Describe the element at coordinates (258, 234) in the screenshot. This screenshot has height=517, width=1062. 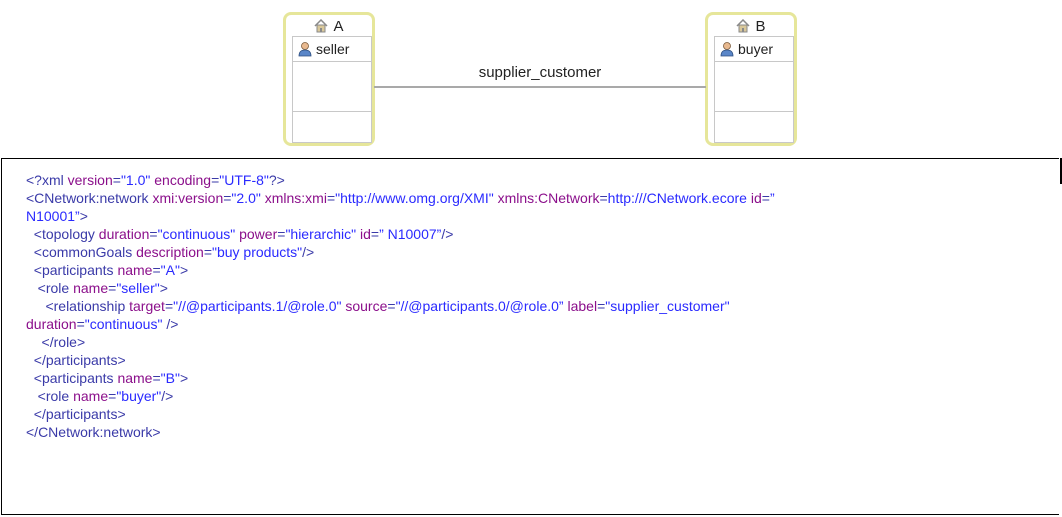
I see `xml-token: power` at that location.